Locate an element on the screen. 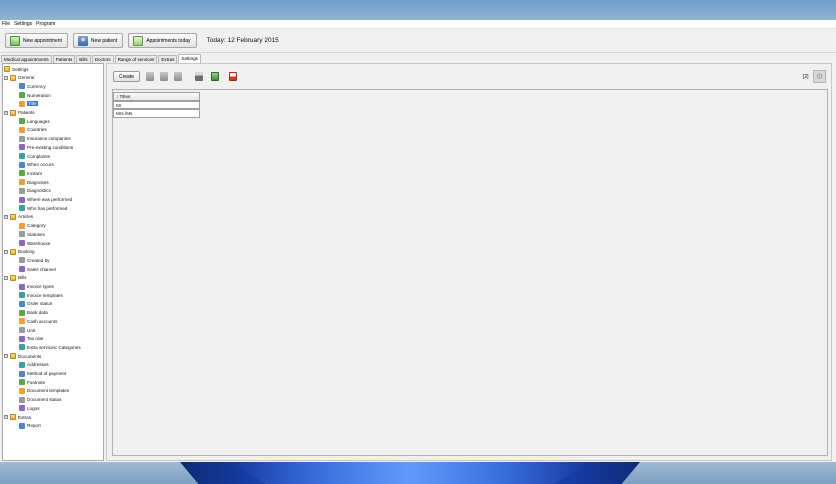  export-excel-button is located at coordinates (215, 76).